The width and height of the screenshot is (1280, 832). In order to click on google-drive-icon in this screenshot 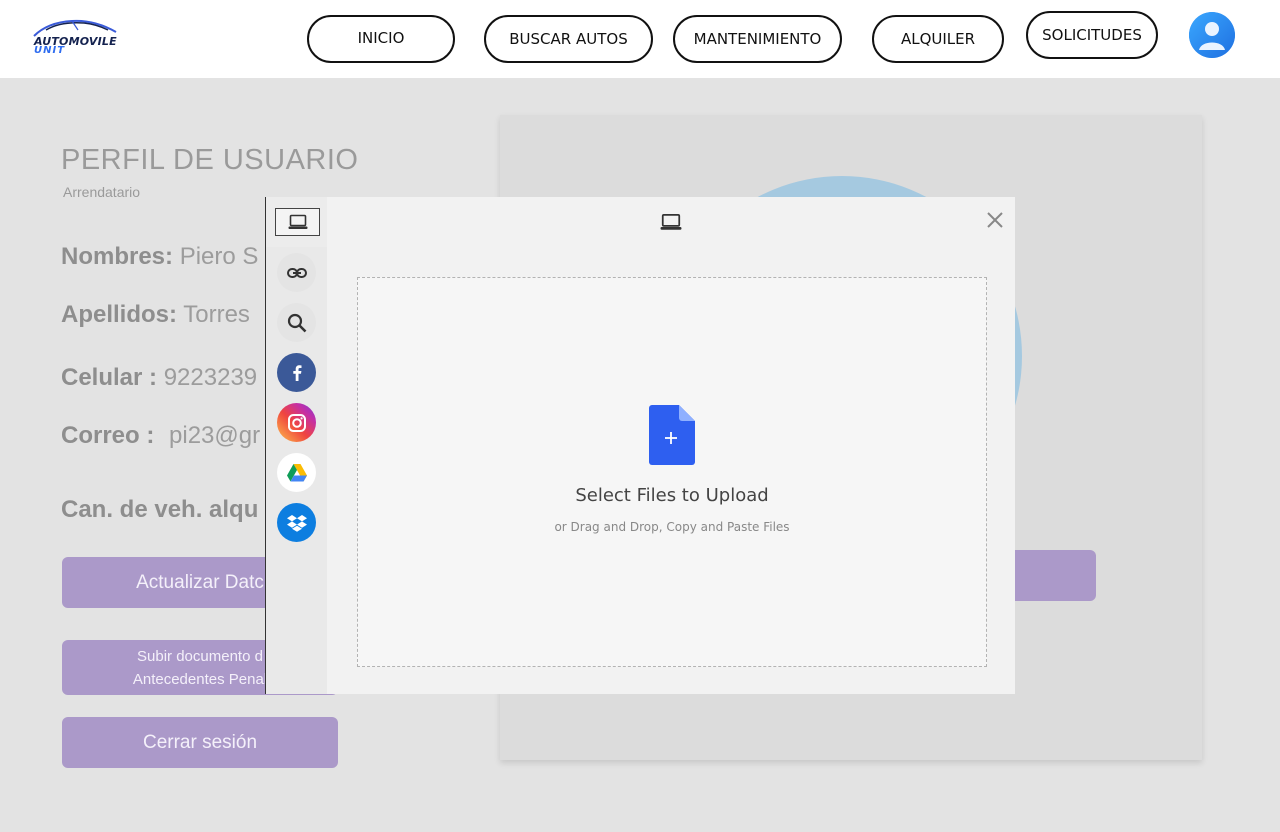, I will do `click(296, 472)`.